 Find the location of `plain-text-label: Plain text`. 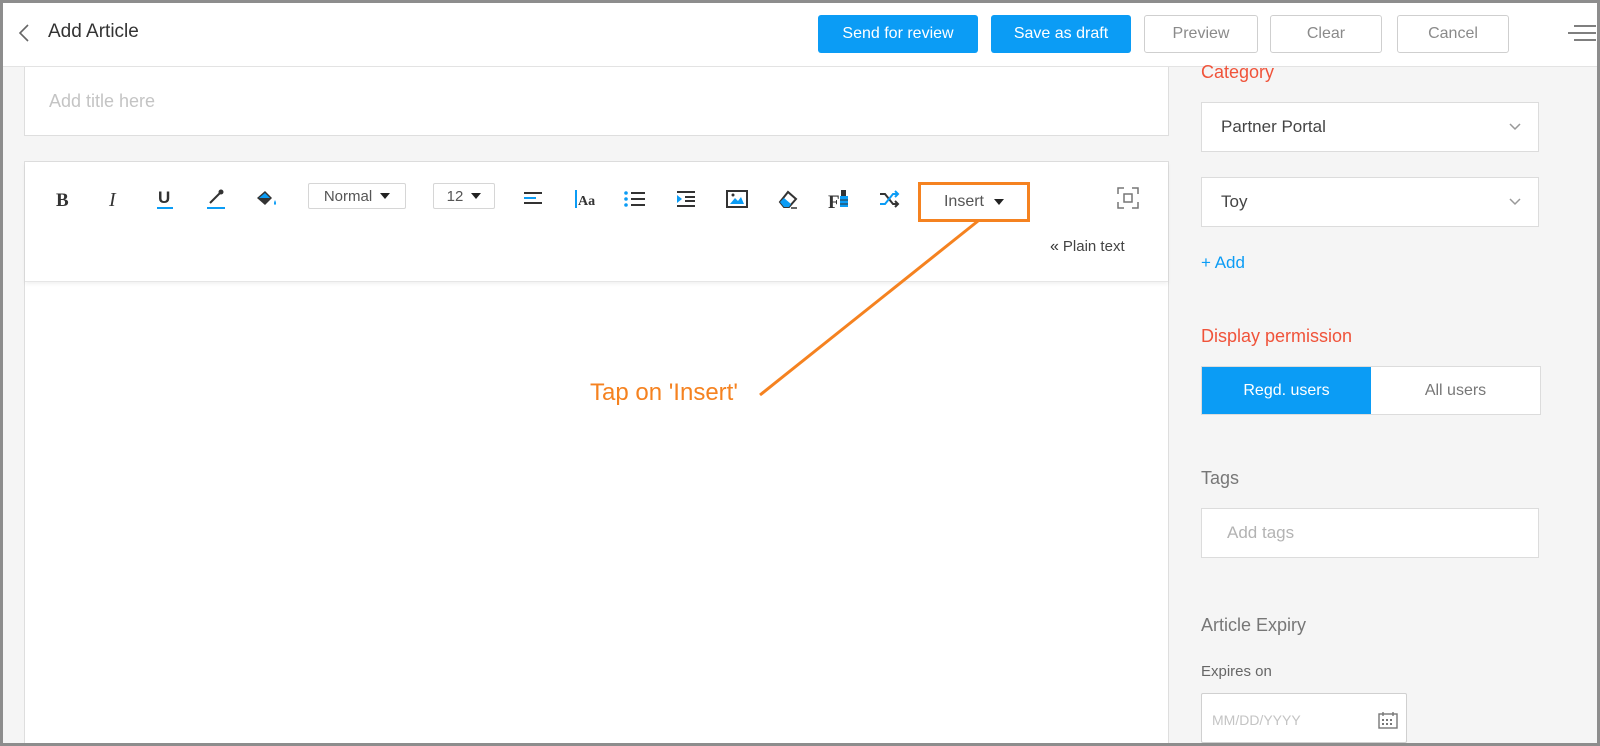

plain-text-label: Plain text is located at coordinates (1093, 246).